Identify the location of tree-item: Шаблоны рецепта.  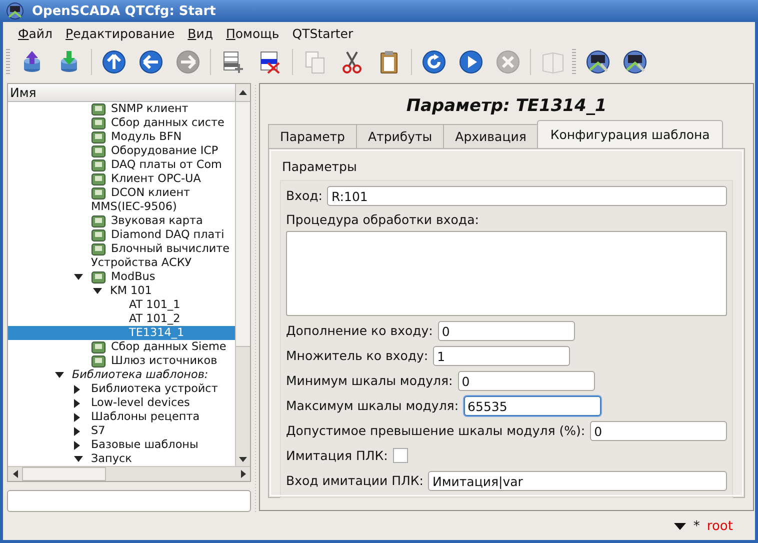
(121, 417).